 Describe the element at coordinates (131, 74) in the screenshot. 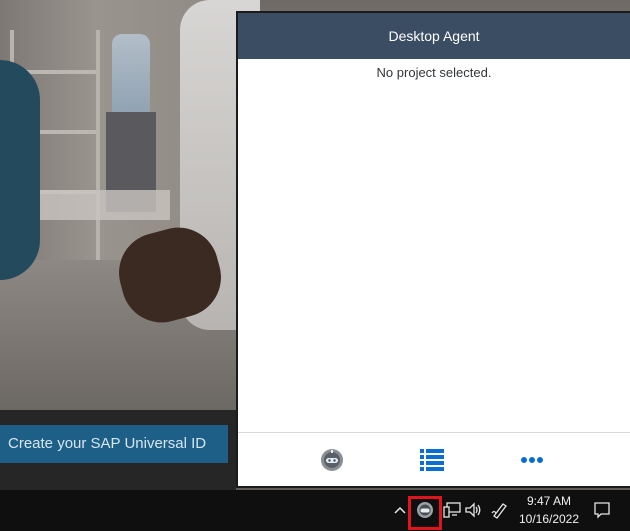

I see `water-bottle` at that location.